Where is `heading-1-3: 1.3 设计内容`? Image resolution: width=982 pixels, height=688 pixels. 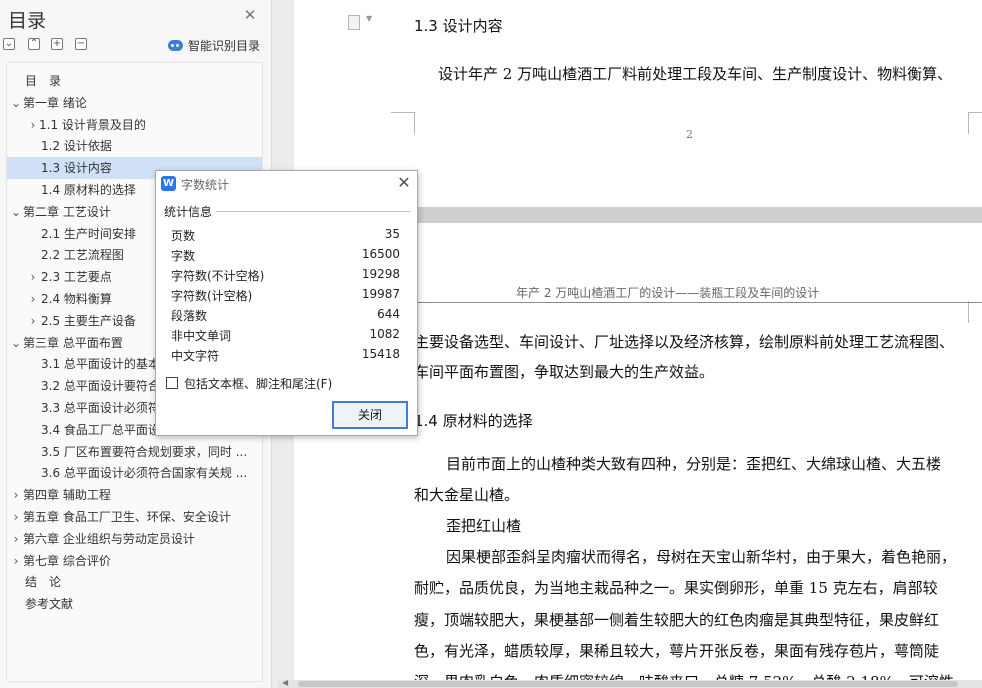 heading-1-3: 1.3 设计内容 is located at coordinates (458, 26).